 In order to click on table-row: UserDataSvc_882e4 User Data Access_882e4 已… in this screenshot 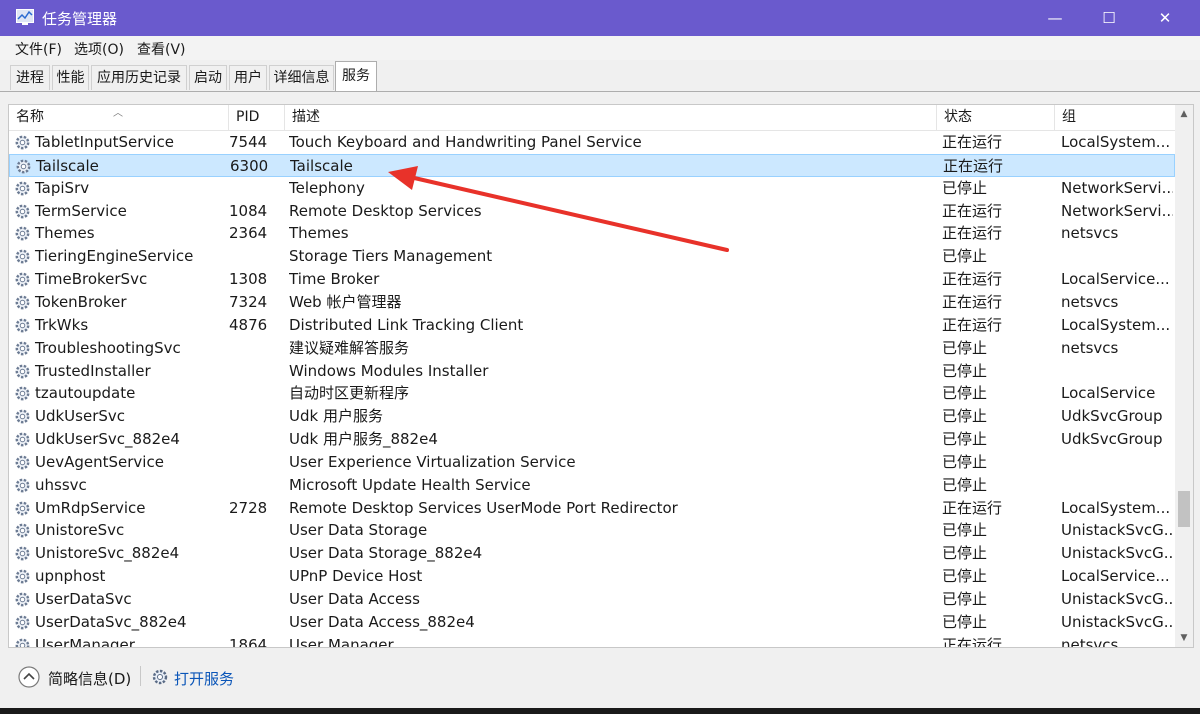, I will do `click(592, 622)`.